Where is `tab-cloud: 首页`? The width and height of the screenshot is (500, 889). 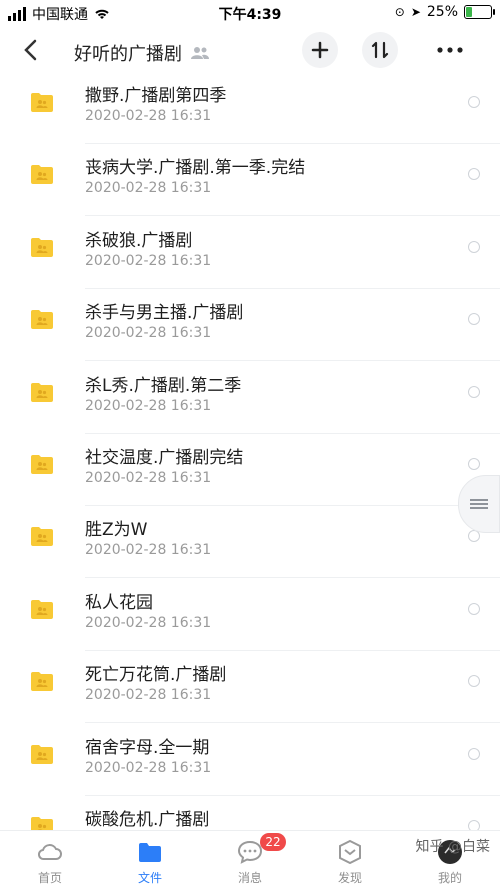
tab-cloud: 首页 is located at coordinates (50, 860).